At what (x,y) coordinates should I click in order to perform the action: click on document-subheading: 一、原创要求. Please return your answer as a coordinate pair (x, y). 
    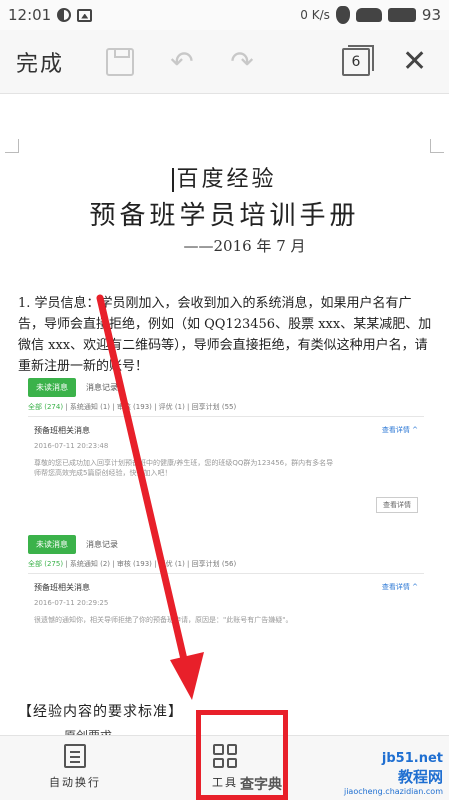
    Looking at the image, I should click on (76, 731).